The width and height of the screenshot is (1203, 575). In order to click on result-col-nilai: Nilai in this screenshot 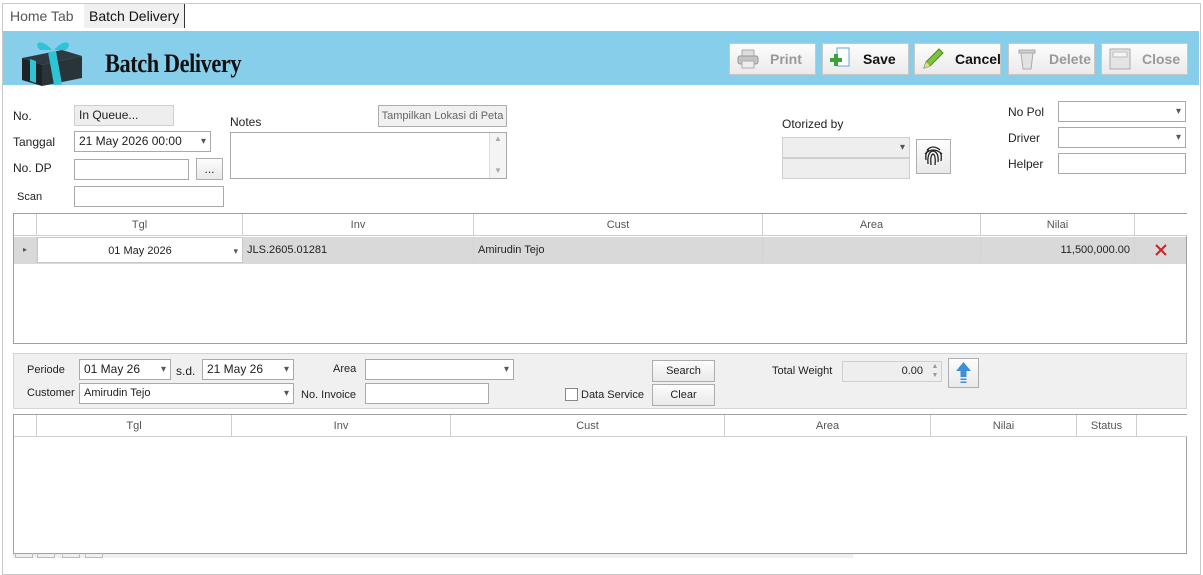, I will do `click(1004, 426)`.